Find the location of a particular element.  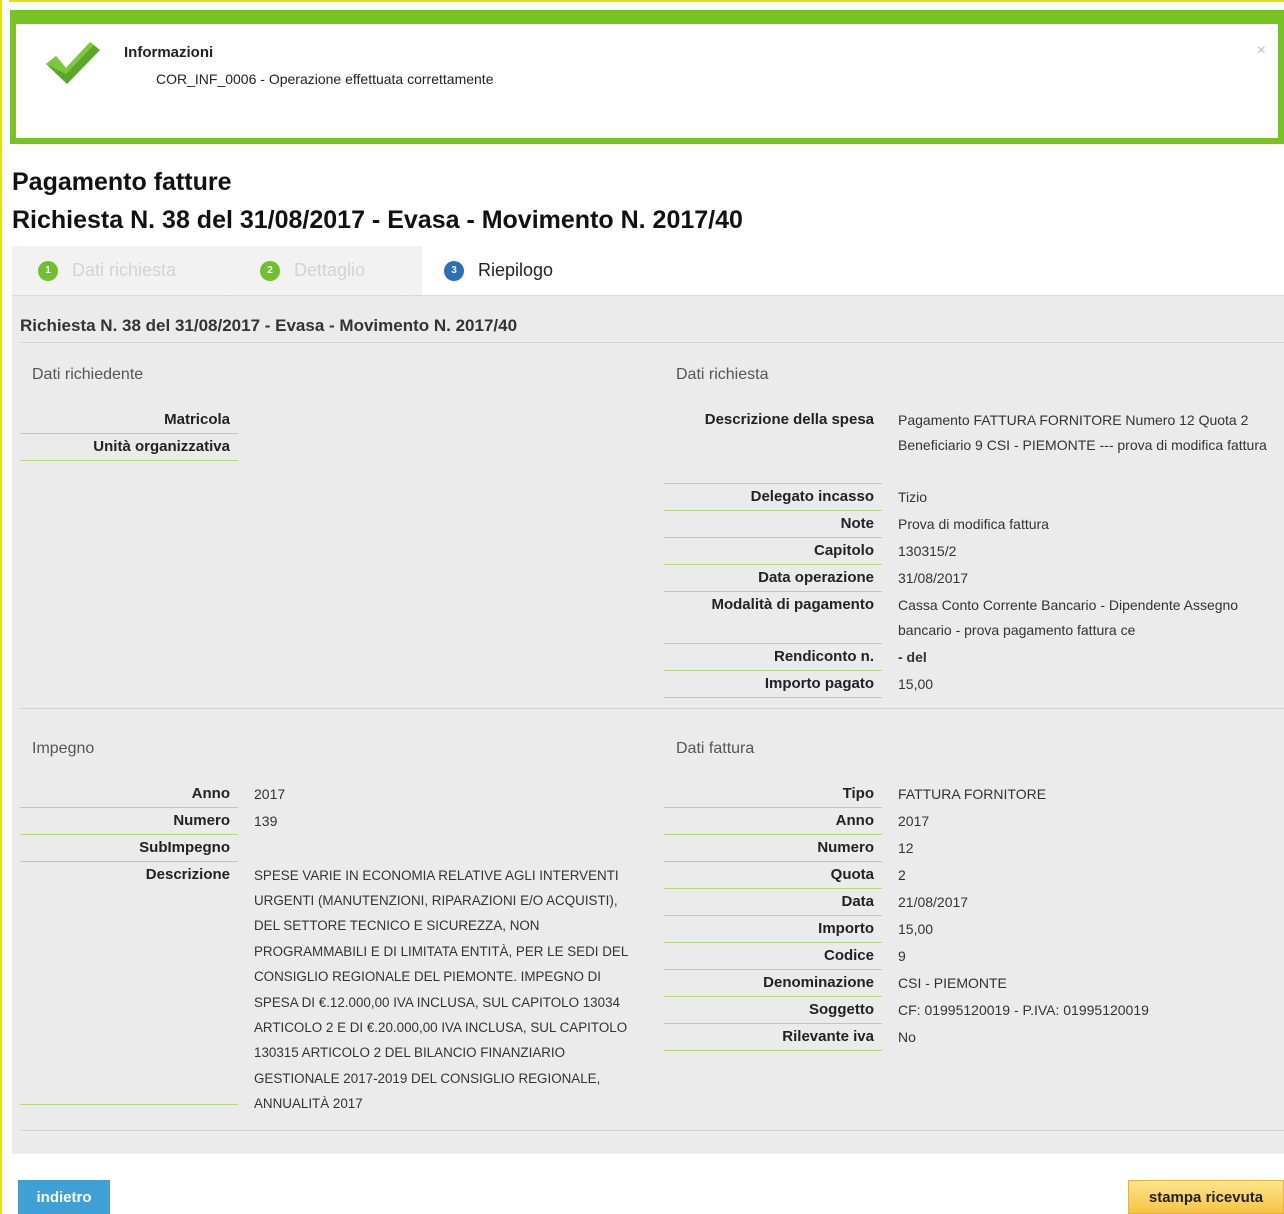

step-number: 3 is located at coordinates (454, 270).